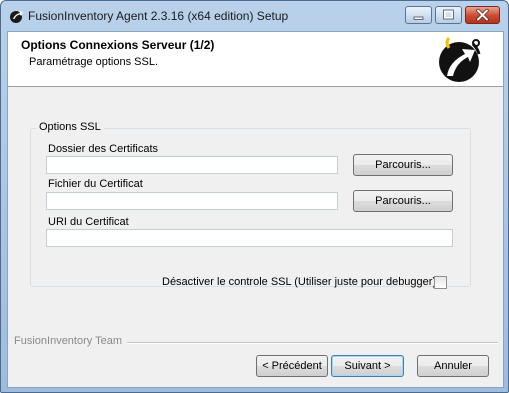  What do you see at coordinates (118, 45) in the screenshot?
I see `page-title: Options Connexions Serveur (1/2)` at bounding box center [118, 45].